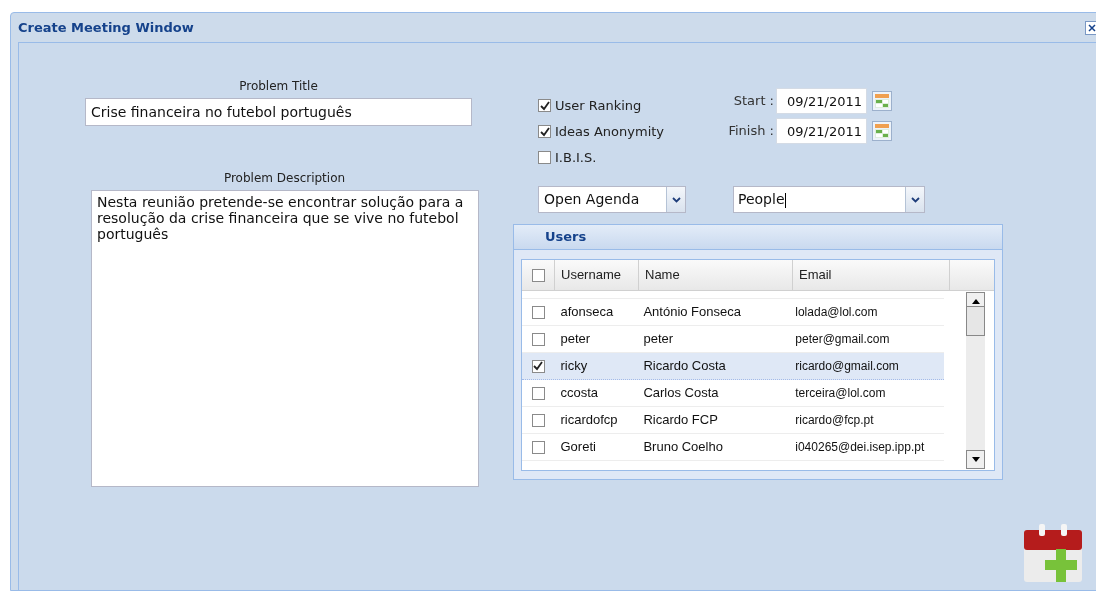  What do you see at coordinates (684, 366) in the screenshot?
I see `table-cell-text: Ricardo Costa` at bounding box center [684, 366].